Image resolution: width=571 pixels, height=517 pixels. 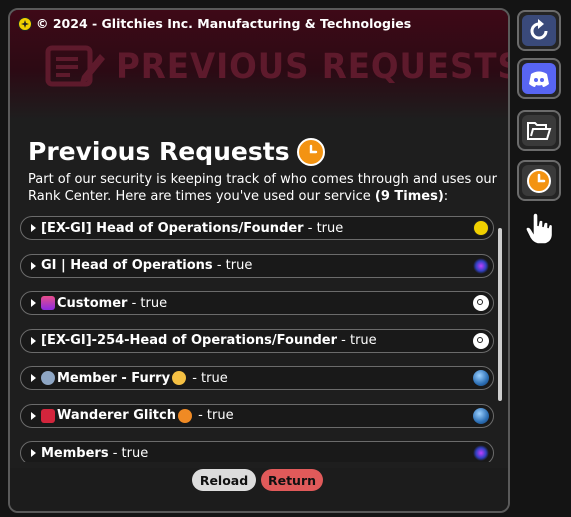 I want to click on discord-icon, so click(x=539, y=79).